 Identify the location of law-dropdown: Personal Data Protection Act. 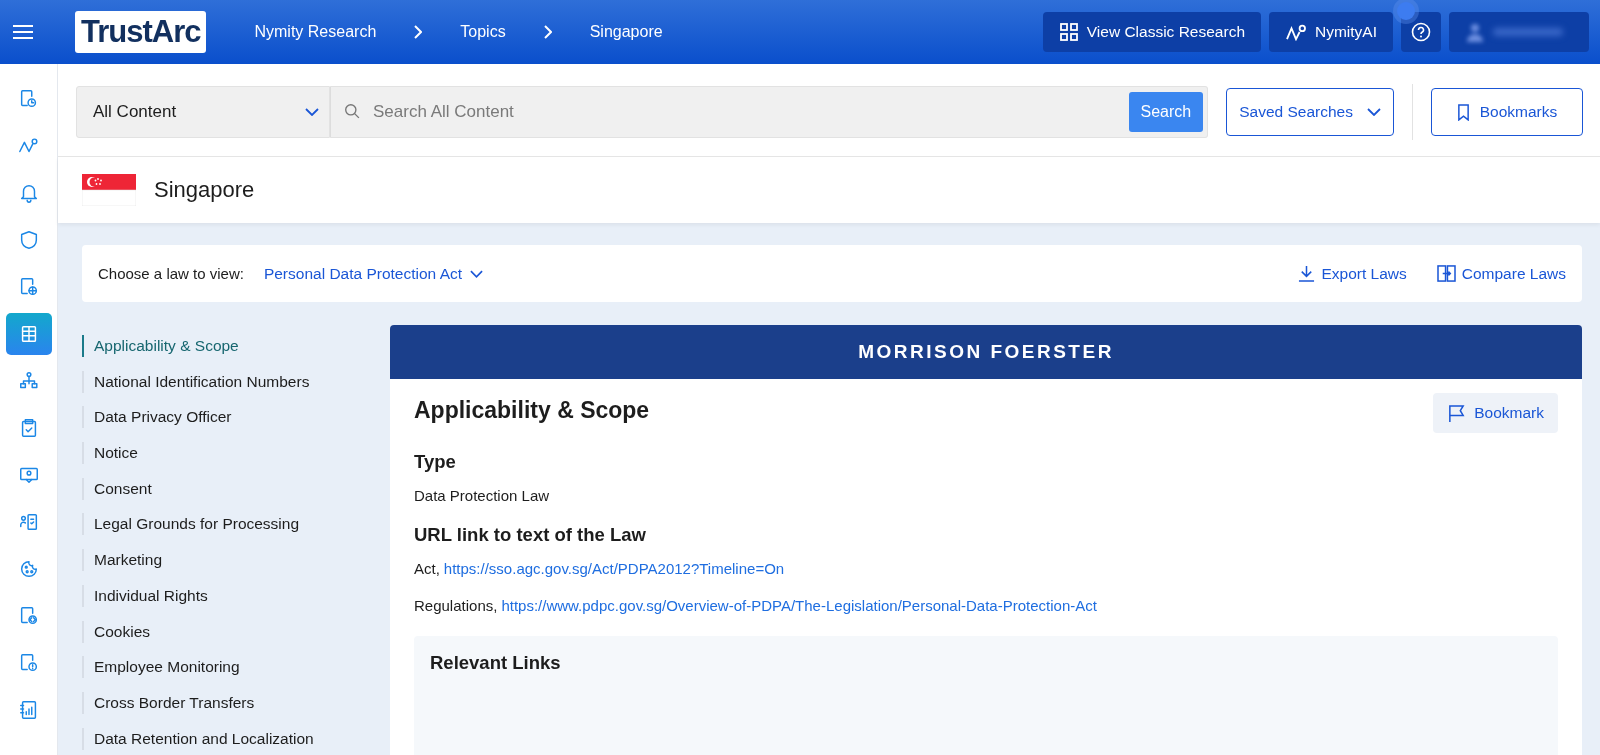
(373, 273).